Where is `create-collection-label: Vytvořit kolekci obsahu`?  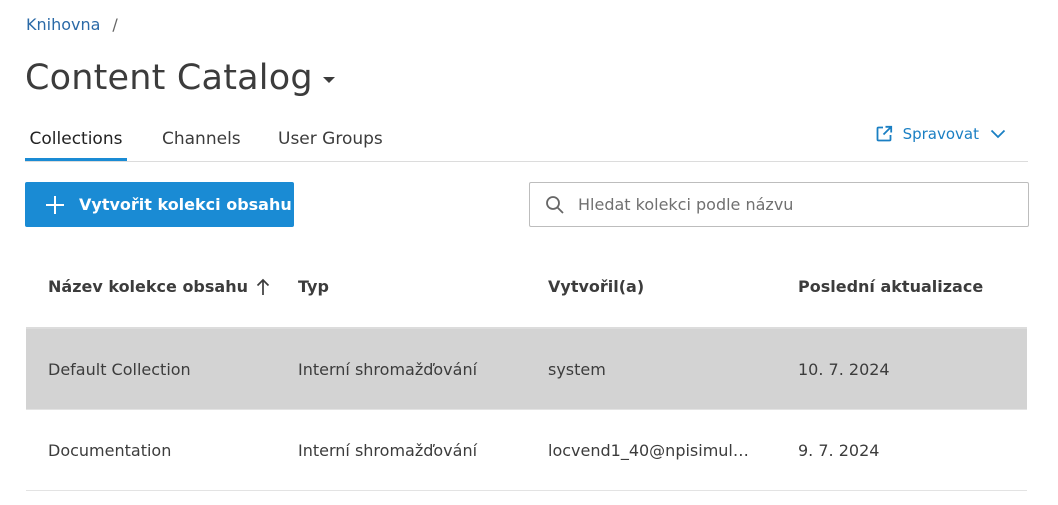 create-collection-label: Vytvořit kolekci obsahu is located at coordinates (185, 204).